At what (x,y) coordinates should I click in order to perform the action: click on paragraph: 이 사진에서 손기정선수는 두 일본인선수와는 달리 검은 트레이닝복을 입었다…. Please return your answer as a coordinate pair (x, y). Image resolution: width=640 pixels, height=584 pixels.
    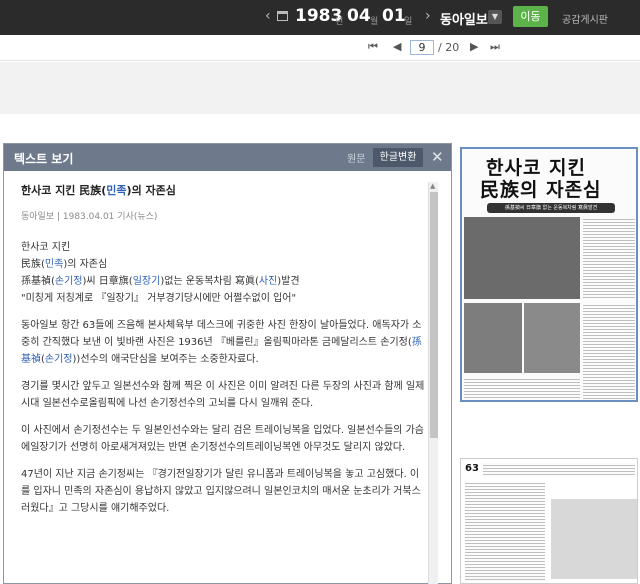
    Looking at the image, I should click on (222, 439).